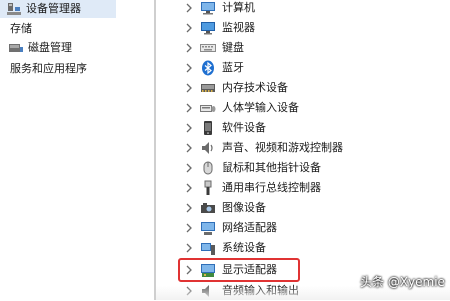 Image resolution: width=450 pixels, height=301 pixels. I want to click on usb-icon, so click(208, 188).